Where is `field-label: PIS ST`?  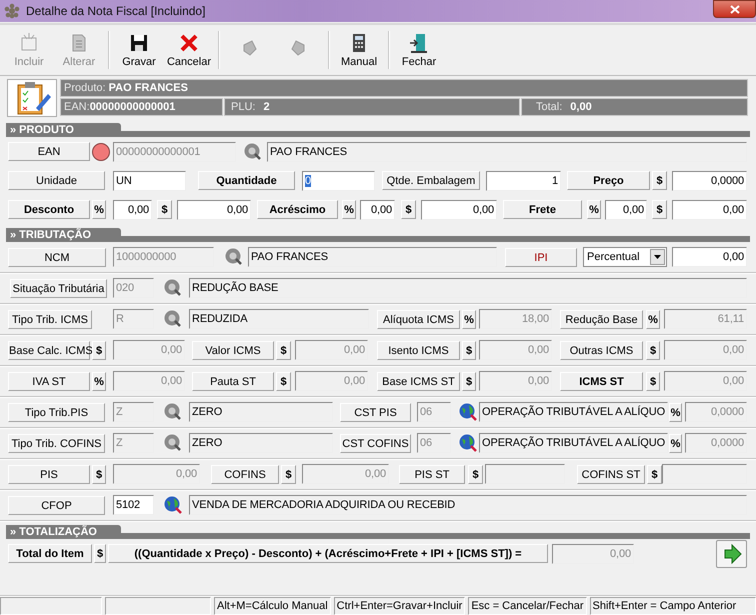 field-label: PIS ST is located at coordinates (432, 474).